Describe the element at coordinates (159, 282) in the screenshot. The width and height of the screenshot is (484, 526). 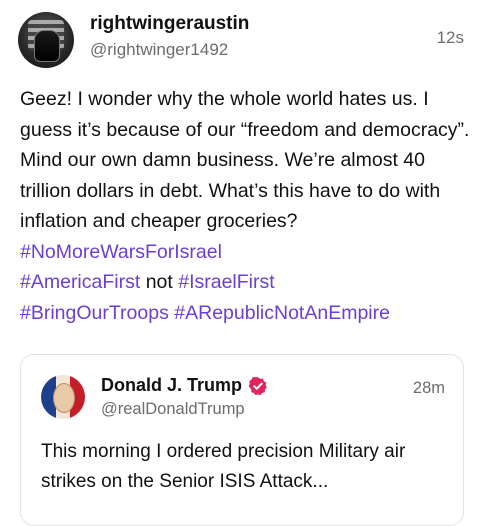
I see `post-text-connector: not` at that location.